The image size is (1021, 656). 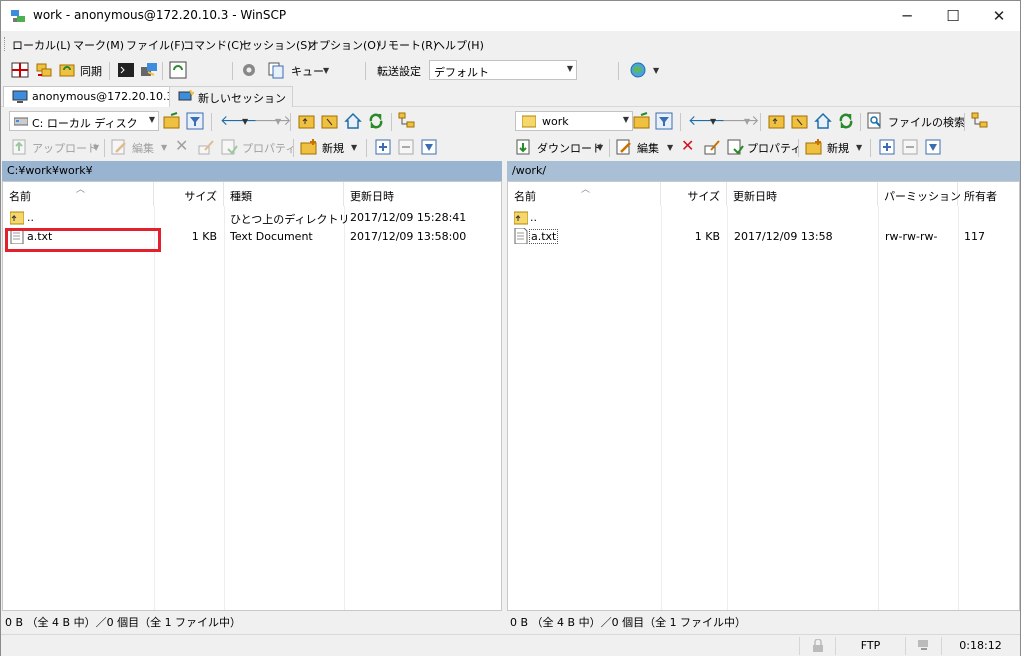 I want to click on menu-options: オプション(O), so click(x=344, y=45).